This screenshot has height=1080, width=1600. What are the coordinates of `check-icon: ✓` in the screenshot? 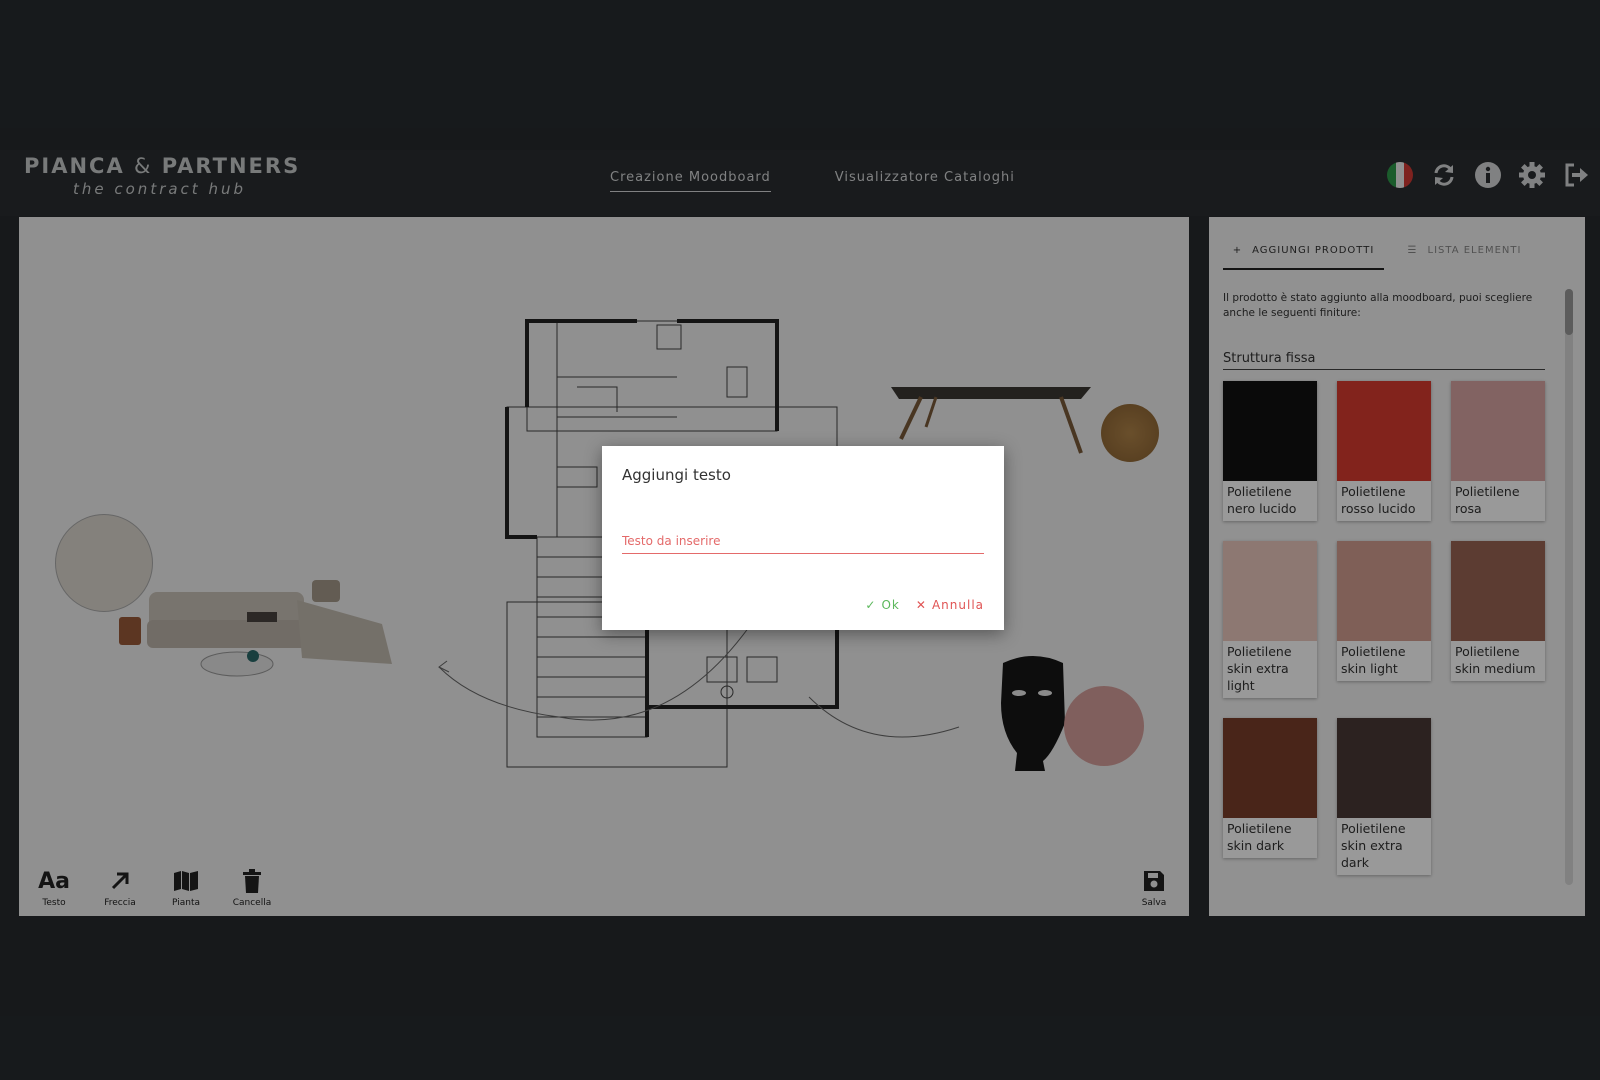 It's located at (871, 605).